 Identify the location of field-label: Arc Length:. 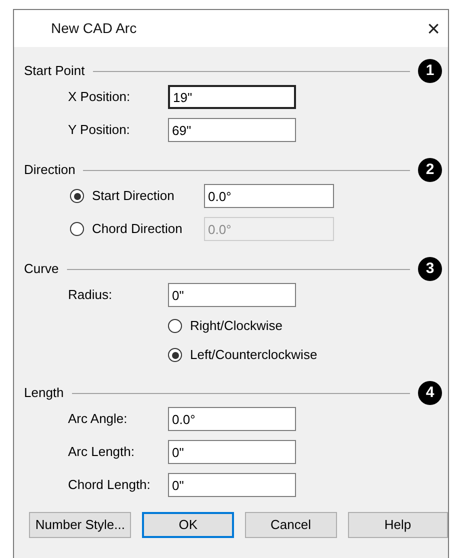
(102, 452).